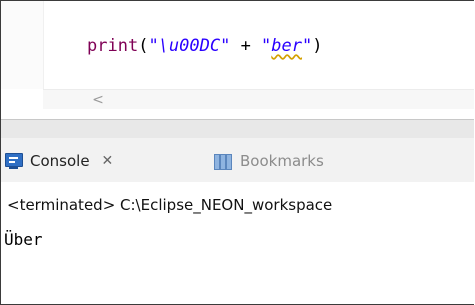 The height and width of the screenshot is (305, 475). I want to click on code-string-escape: "\u00DC", so click(189, 46).